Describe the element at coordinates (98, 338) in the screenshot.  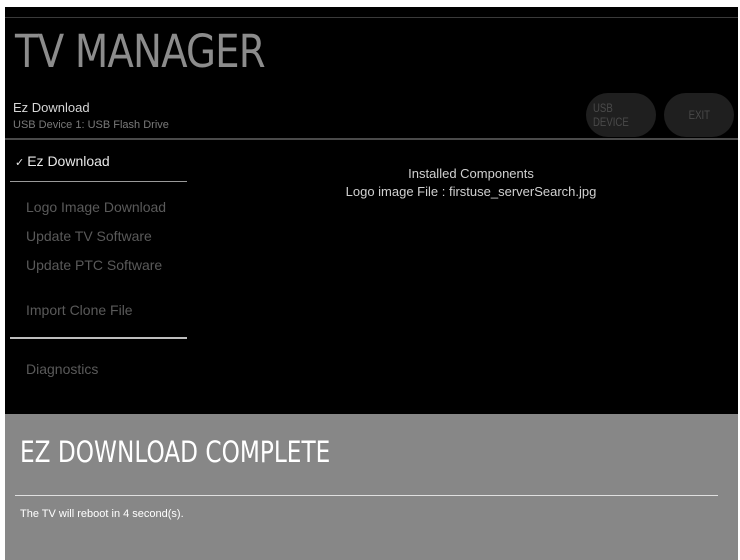
I see `menu-divider-bold` at that location.